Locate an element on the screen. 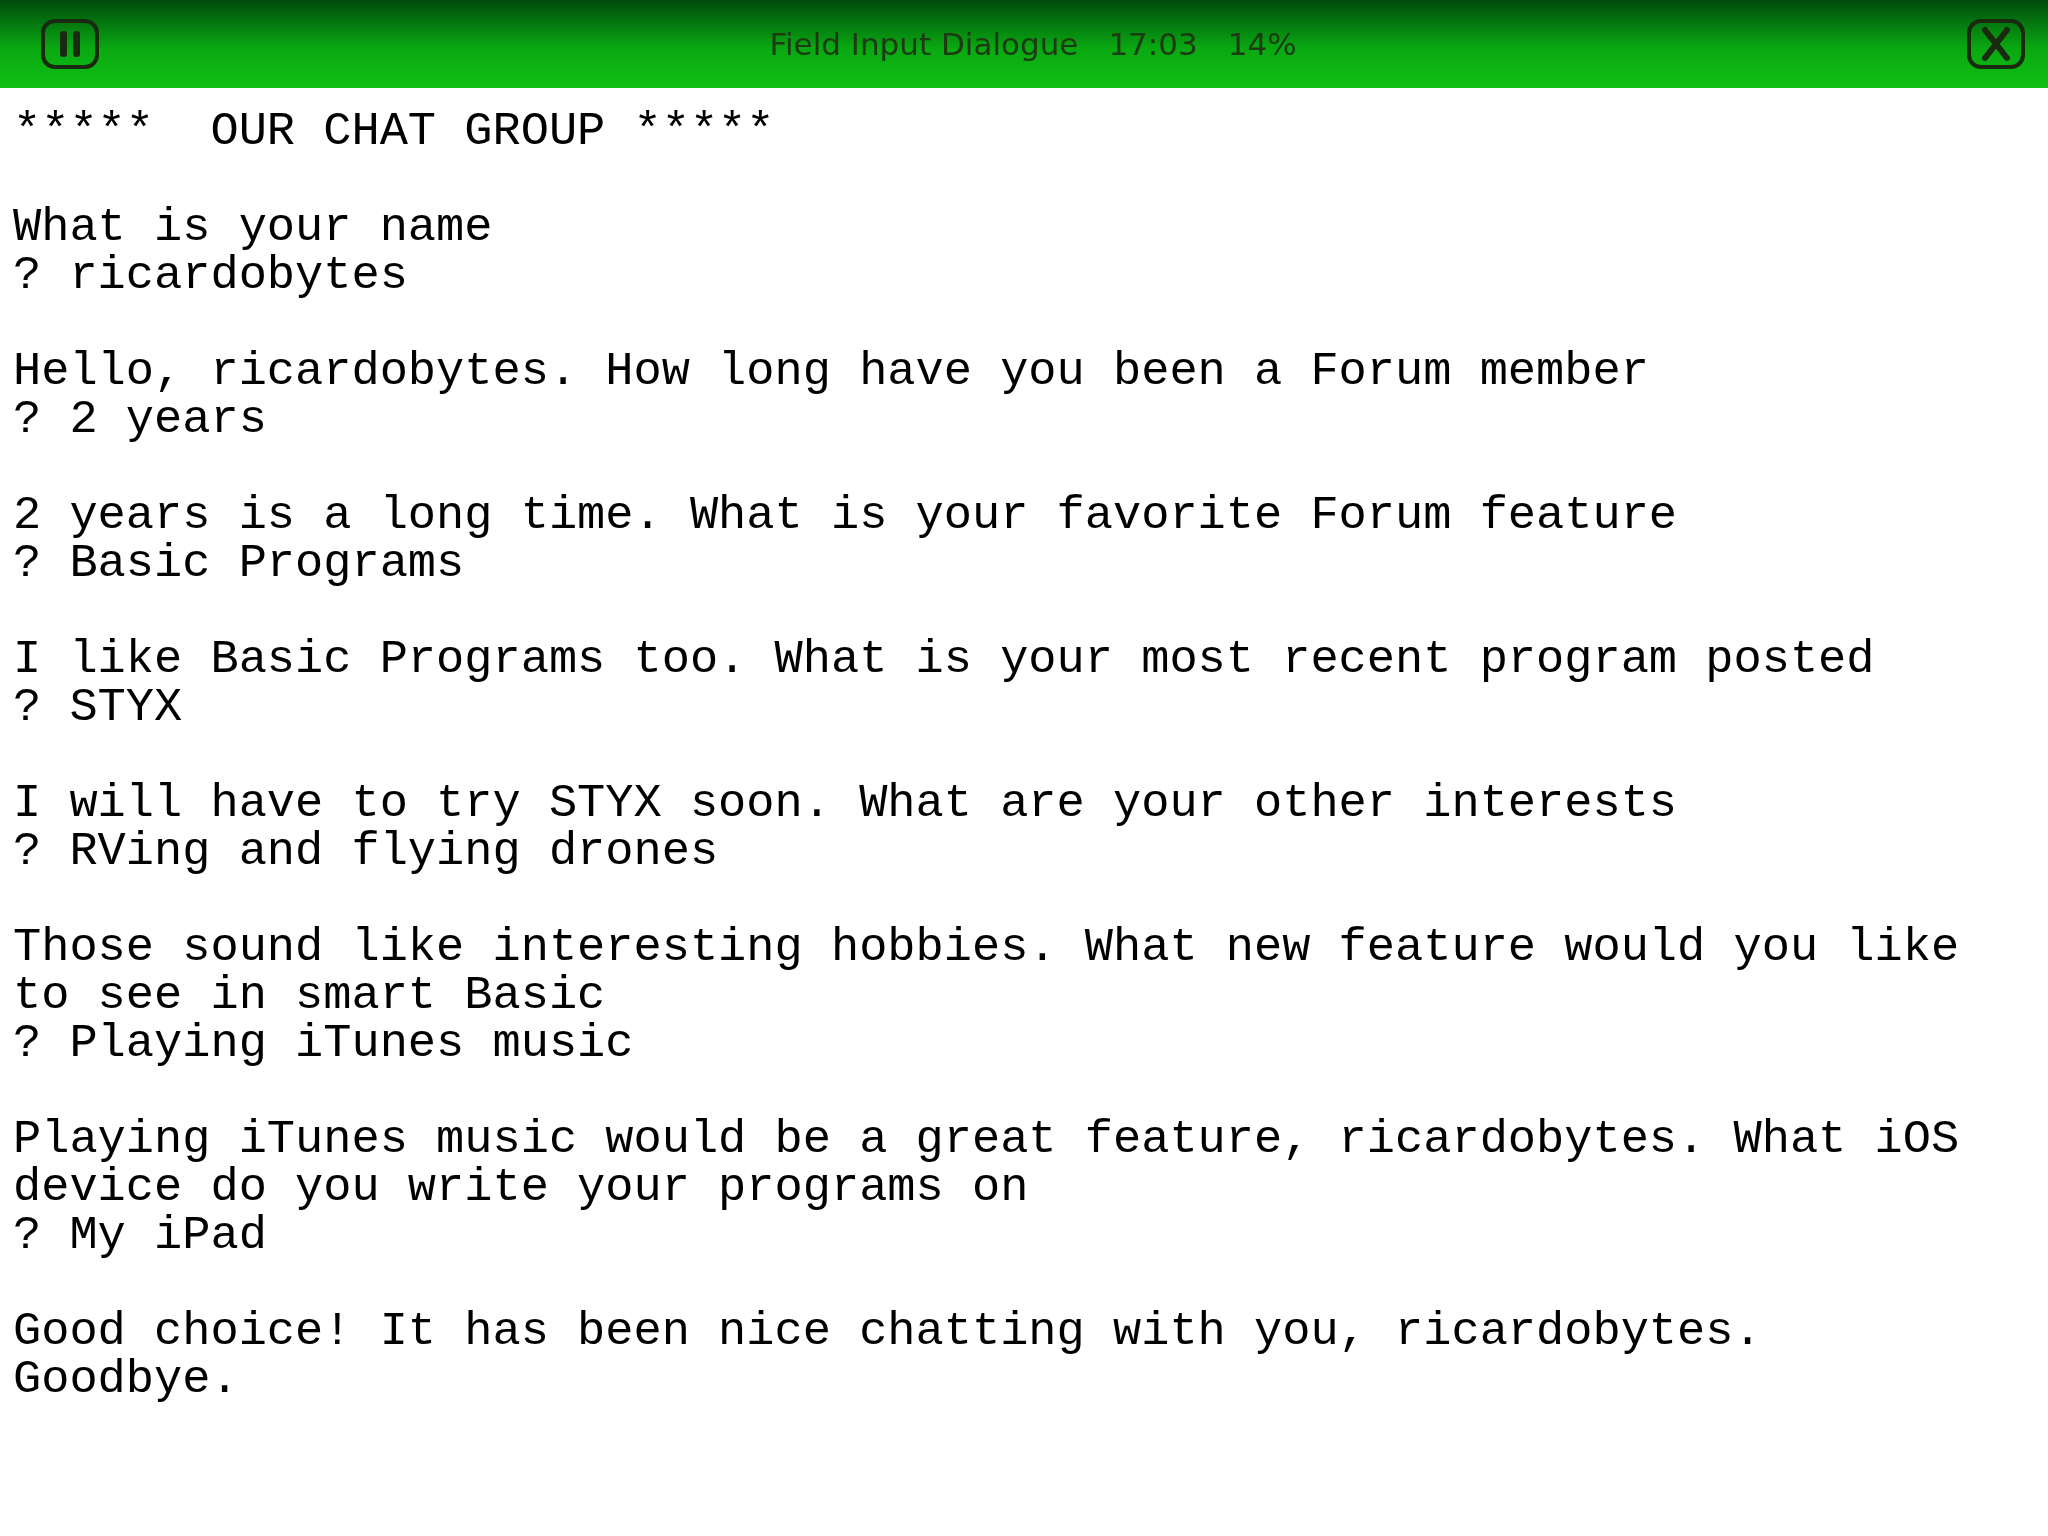 This screenshot has width=2048, height=1536. console-line: device do you write your programs on is located at coordinates (521, 1188).